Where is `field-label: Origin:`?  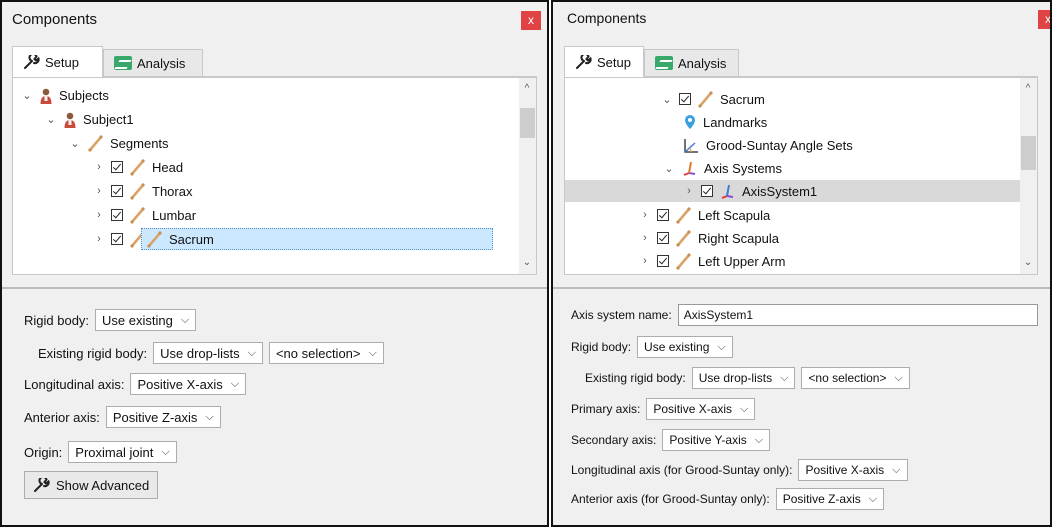
field-label: Origin: is located at coordinates (43, 452).